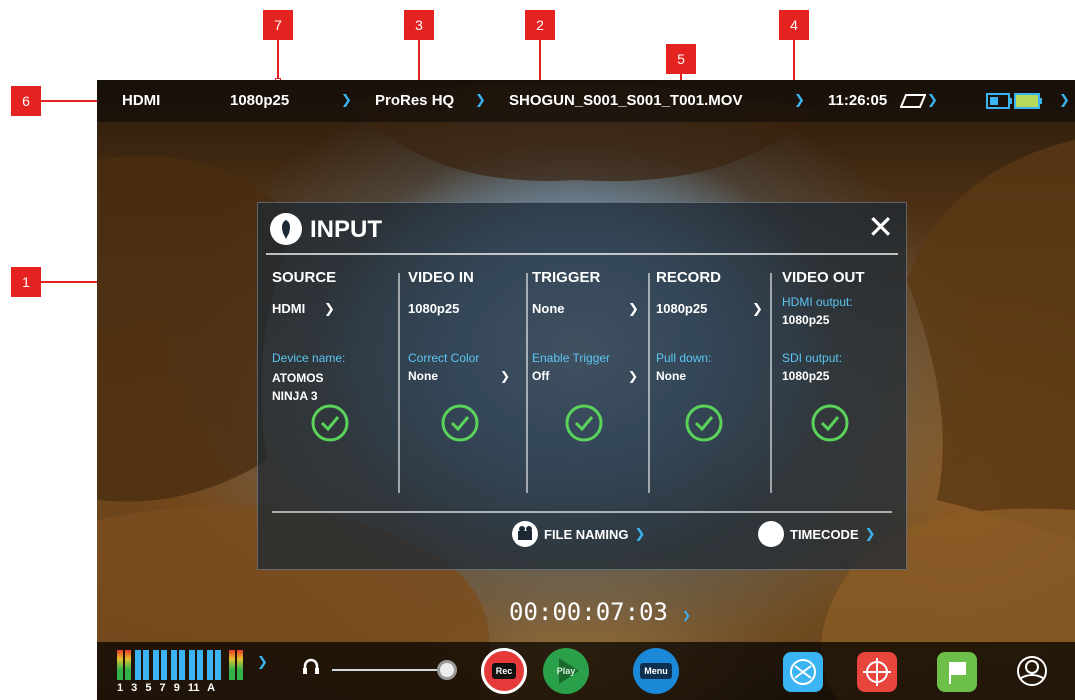 This screenshot has width=1075, height=700. What do you see at coordinates (262, 662) in the screenshot?
I see `meters-chevron-icon: ❯` at bounding box center [262, 662].